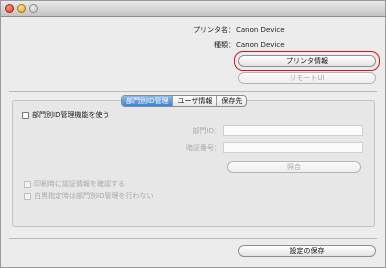 This screenshot has width=386, height=268. I want to click on enable-dept-id-checkbox, so click(25, 115).